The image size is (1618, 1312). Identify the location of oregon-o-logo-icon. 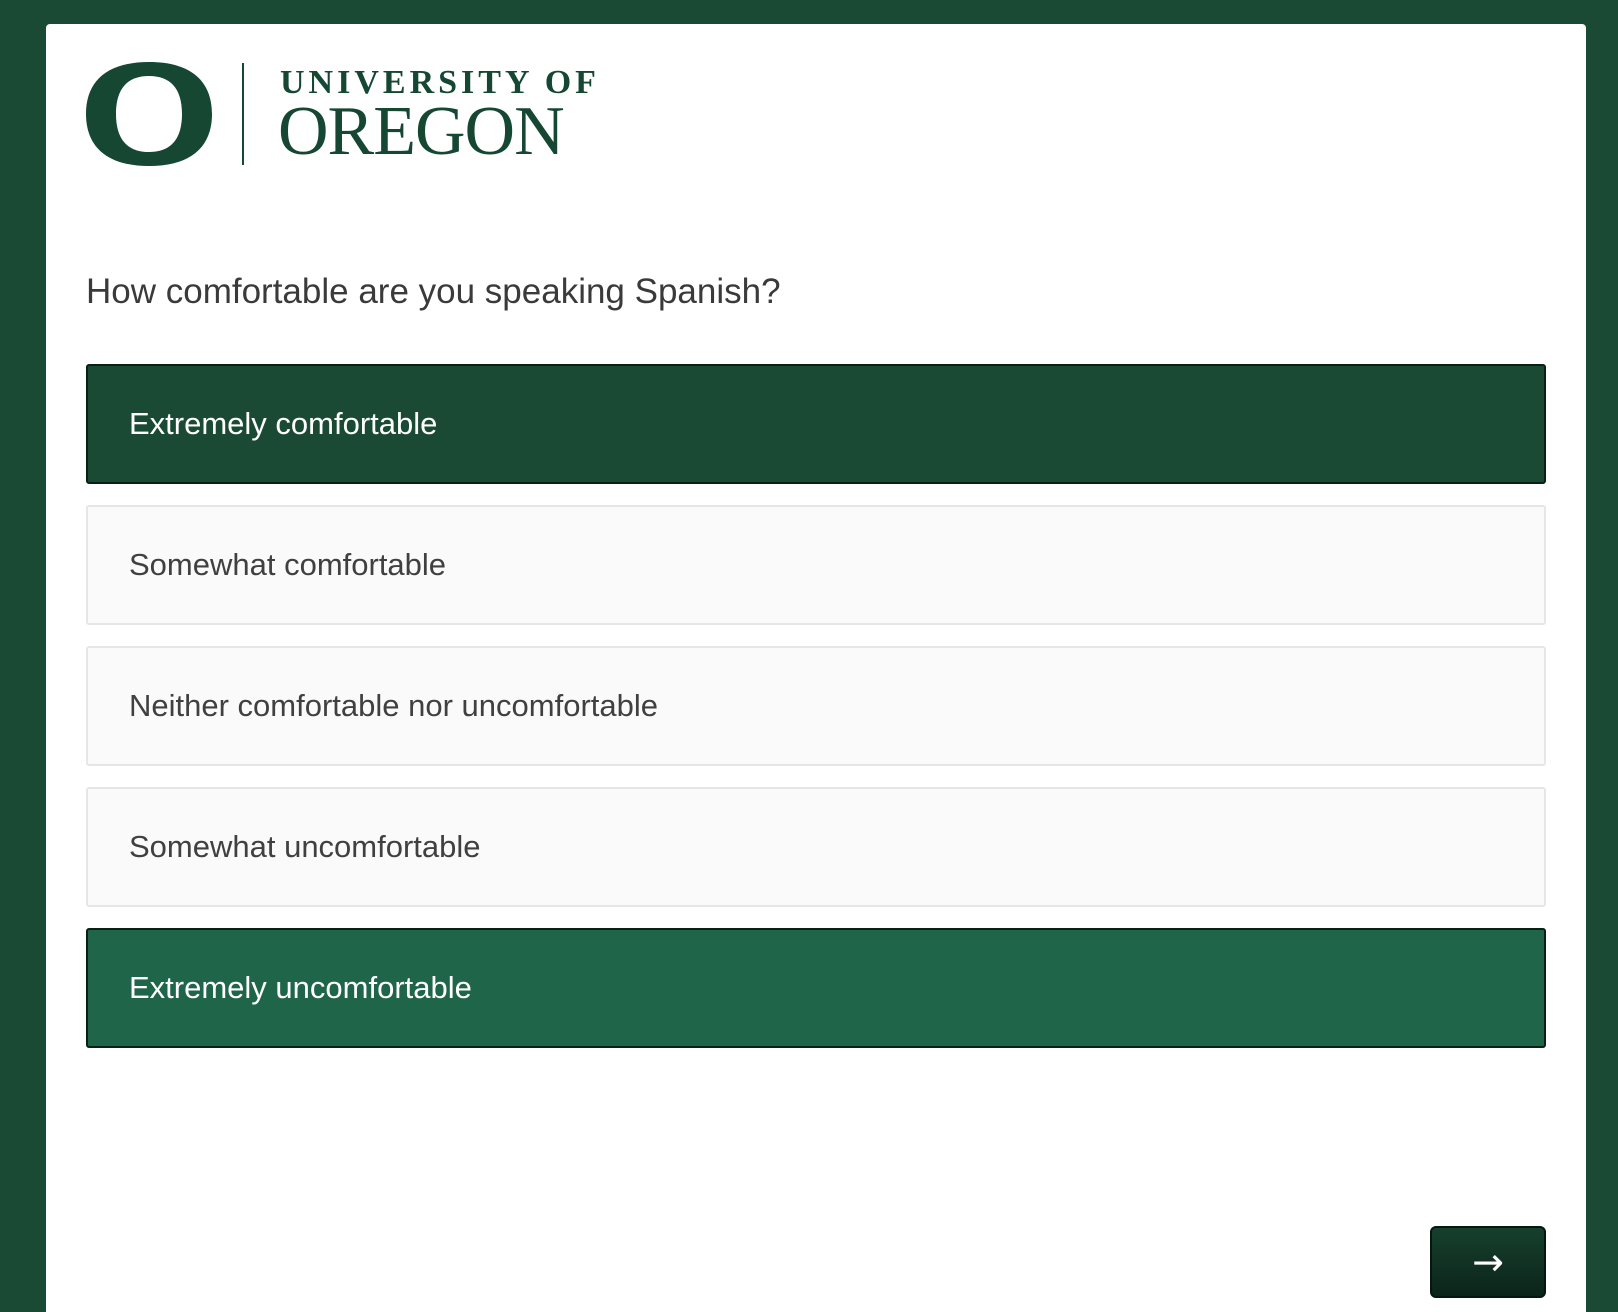
(149, 114).